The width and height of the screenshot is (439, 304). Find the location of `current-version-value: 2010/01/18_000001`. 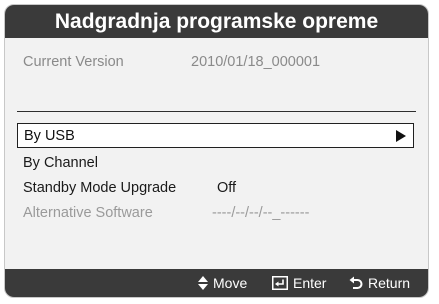

current-version-value: 2010/01/18_000001 is located at coordinates (256, 62).